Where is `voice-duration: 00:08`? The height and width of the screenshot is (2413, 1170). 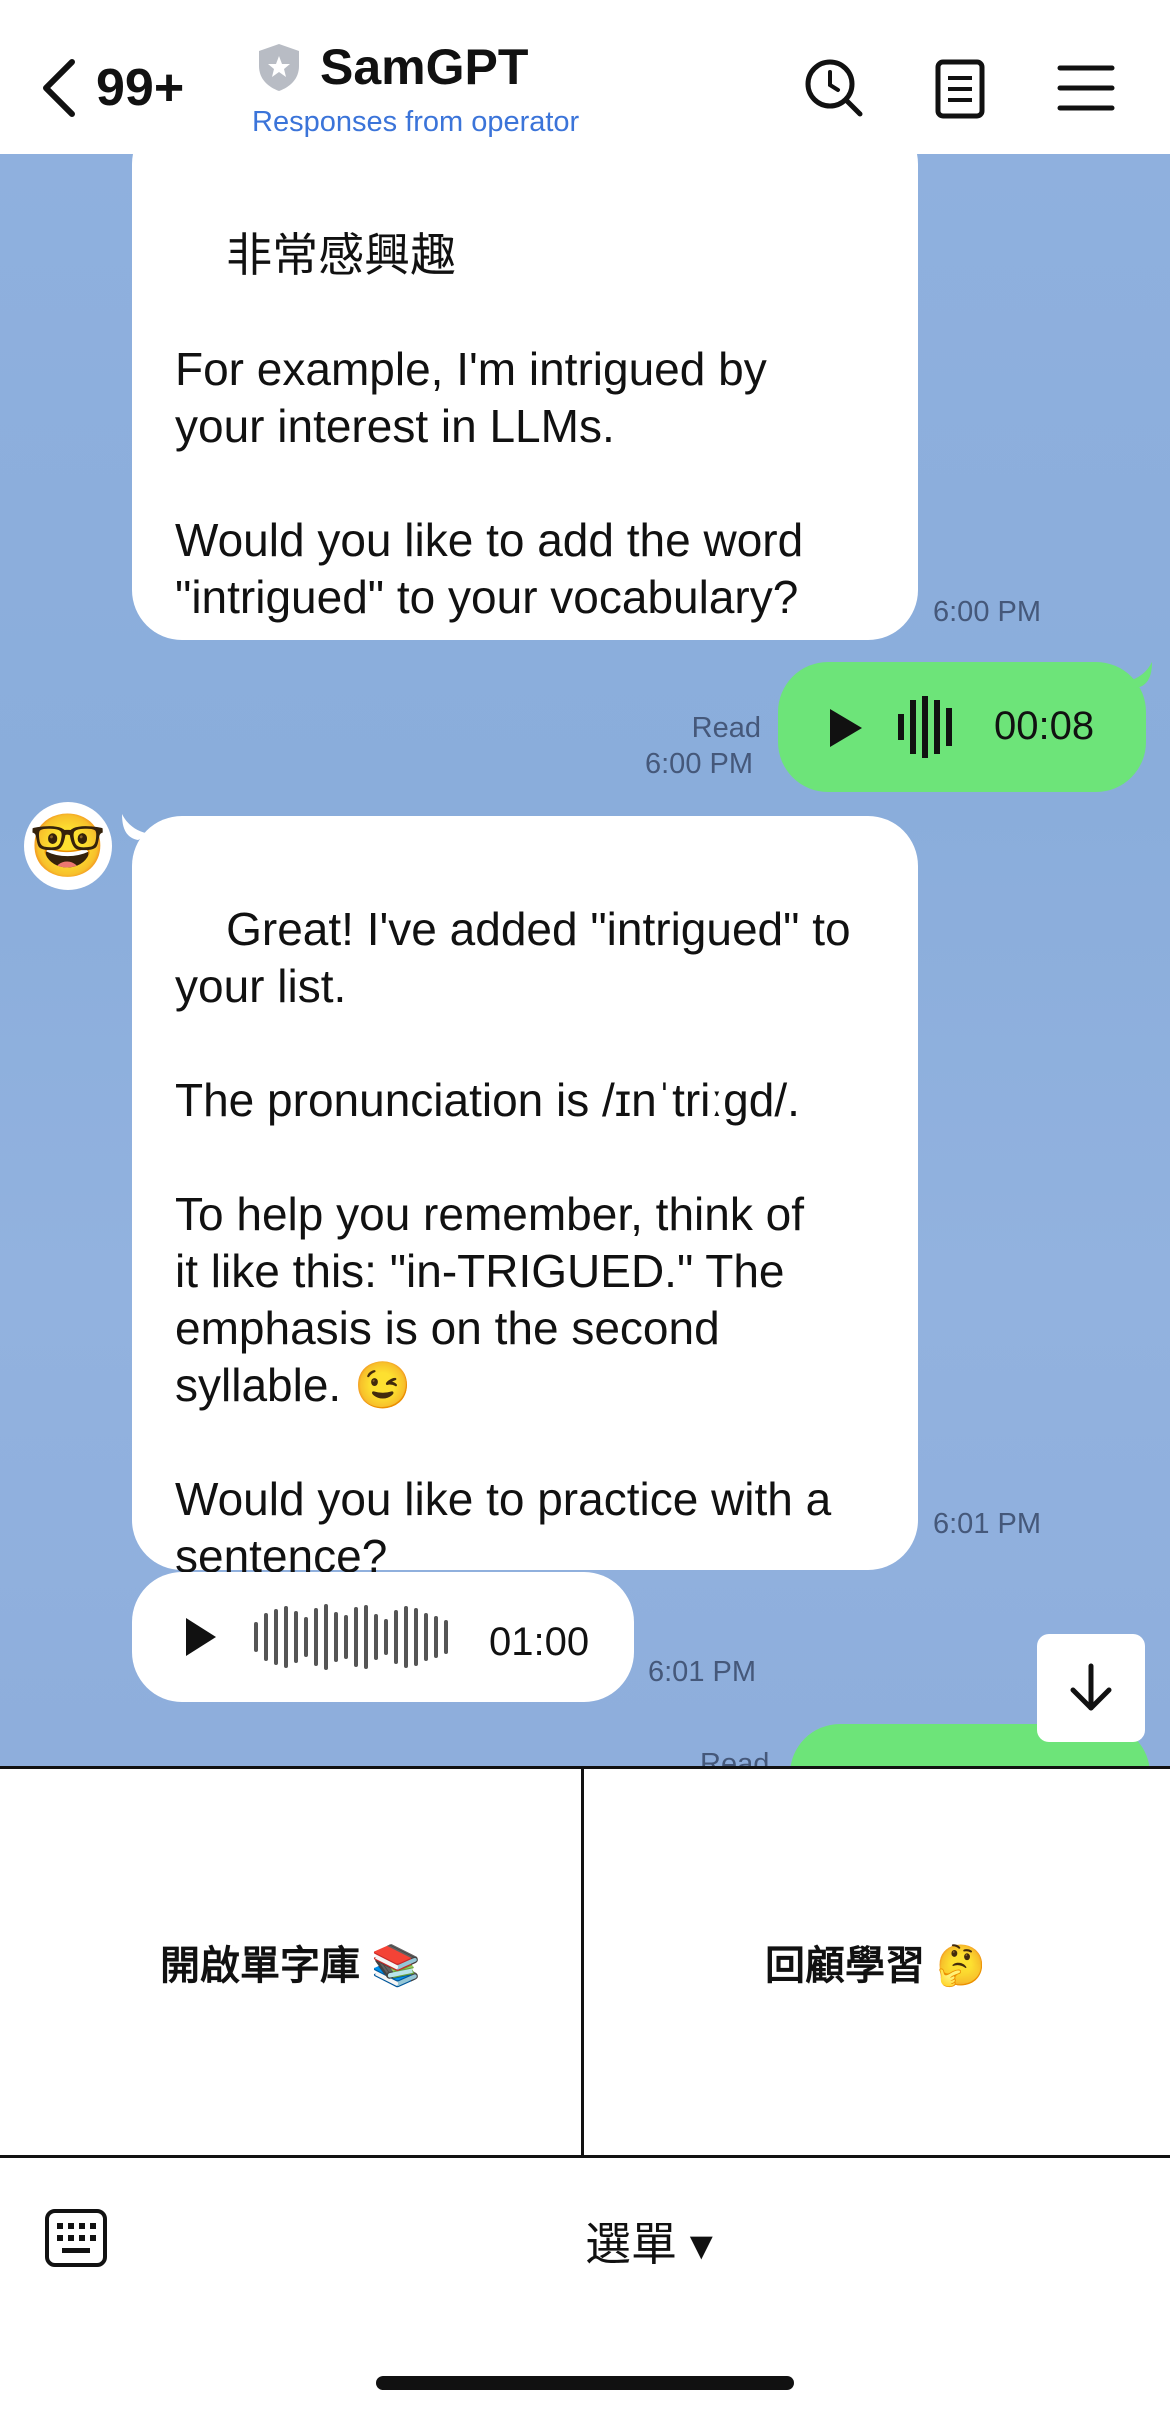
voice-duration: 00:08 is located at coordinates (1044, 726).